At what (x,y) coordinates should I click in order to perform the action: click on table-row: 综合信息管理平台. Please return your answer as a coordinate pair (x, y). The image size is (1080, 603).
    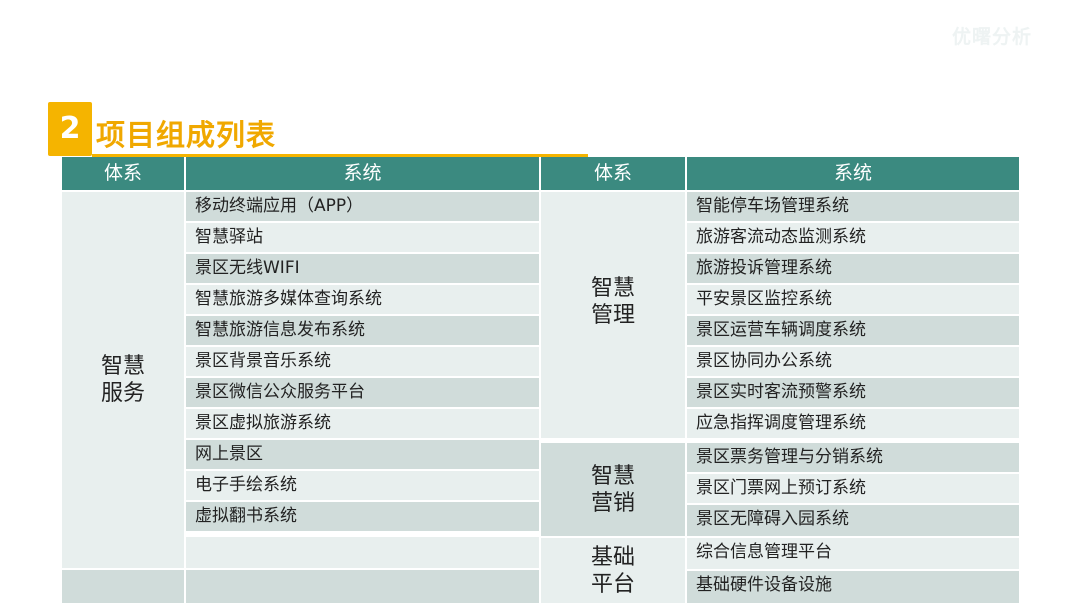
    Looking at the image, I should click on (853, 553).